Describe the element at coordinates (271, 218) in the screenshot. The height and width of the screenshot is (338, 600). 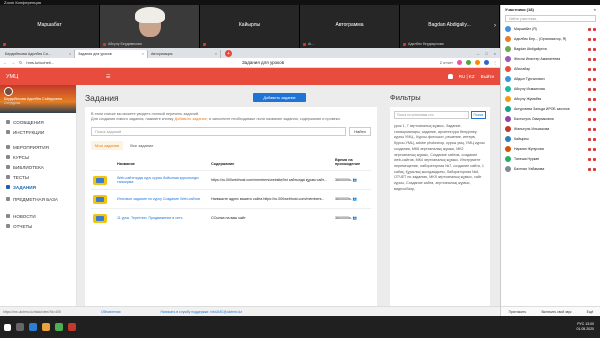
I see `task-content: ССылка на ваш сайт` at that location.